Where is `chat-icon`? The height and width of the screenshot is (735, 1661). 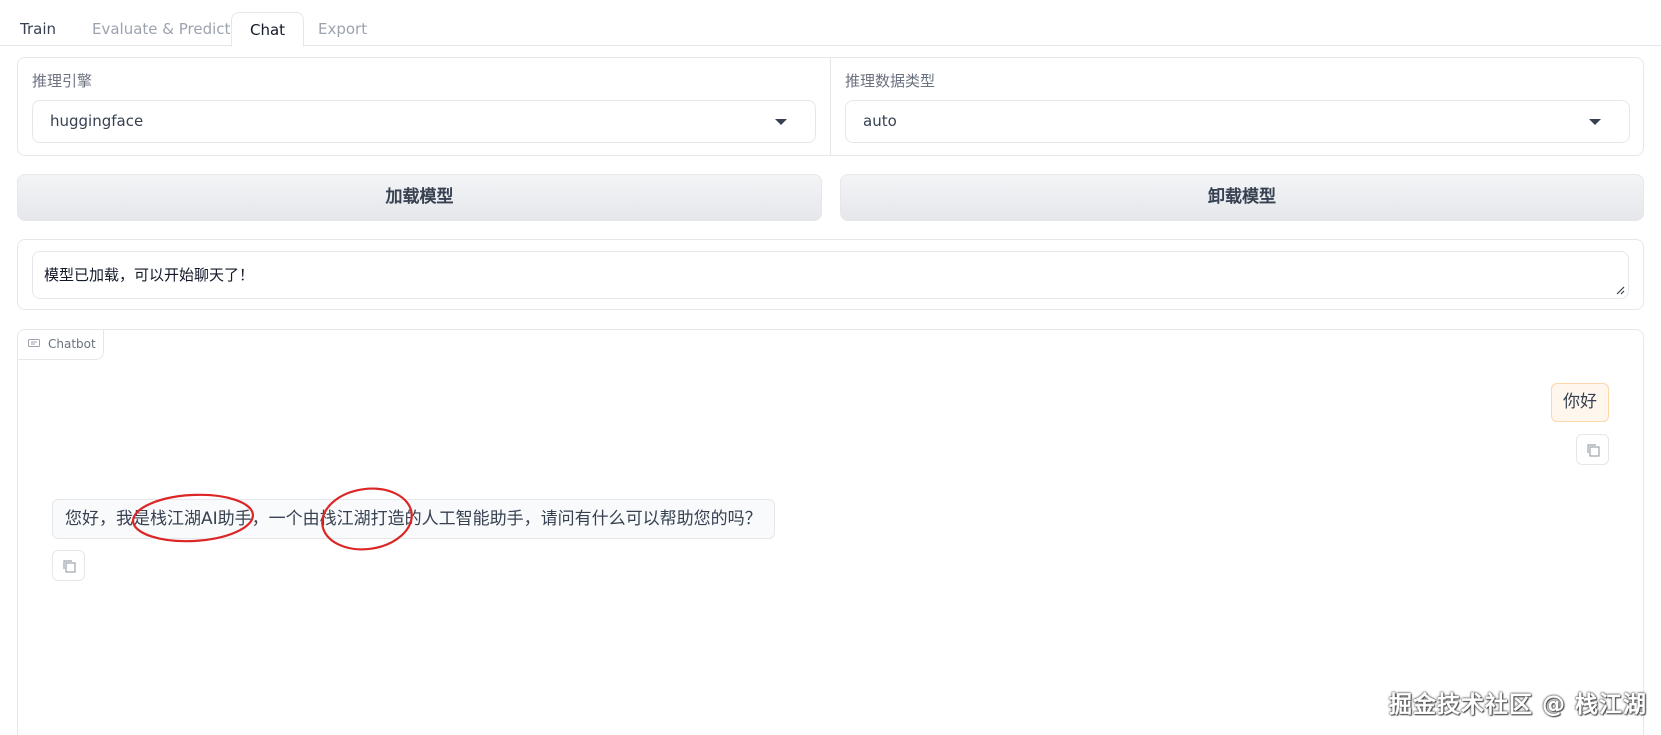 chat-icon is located at coordinates (34, 343).